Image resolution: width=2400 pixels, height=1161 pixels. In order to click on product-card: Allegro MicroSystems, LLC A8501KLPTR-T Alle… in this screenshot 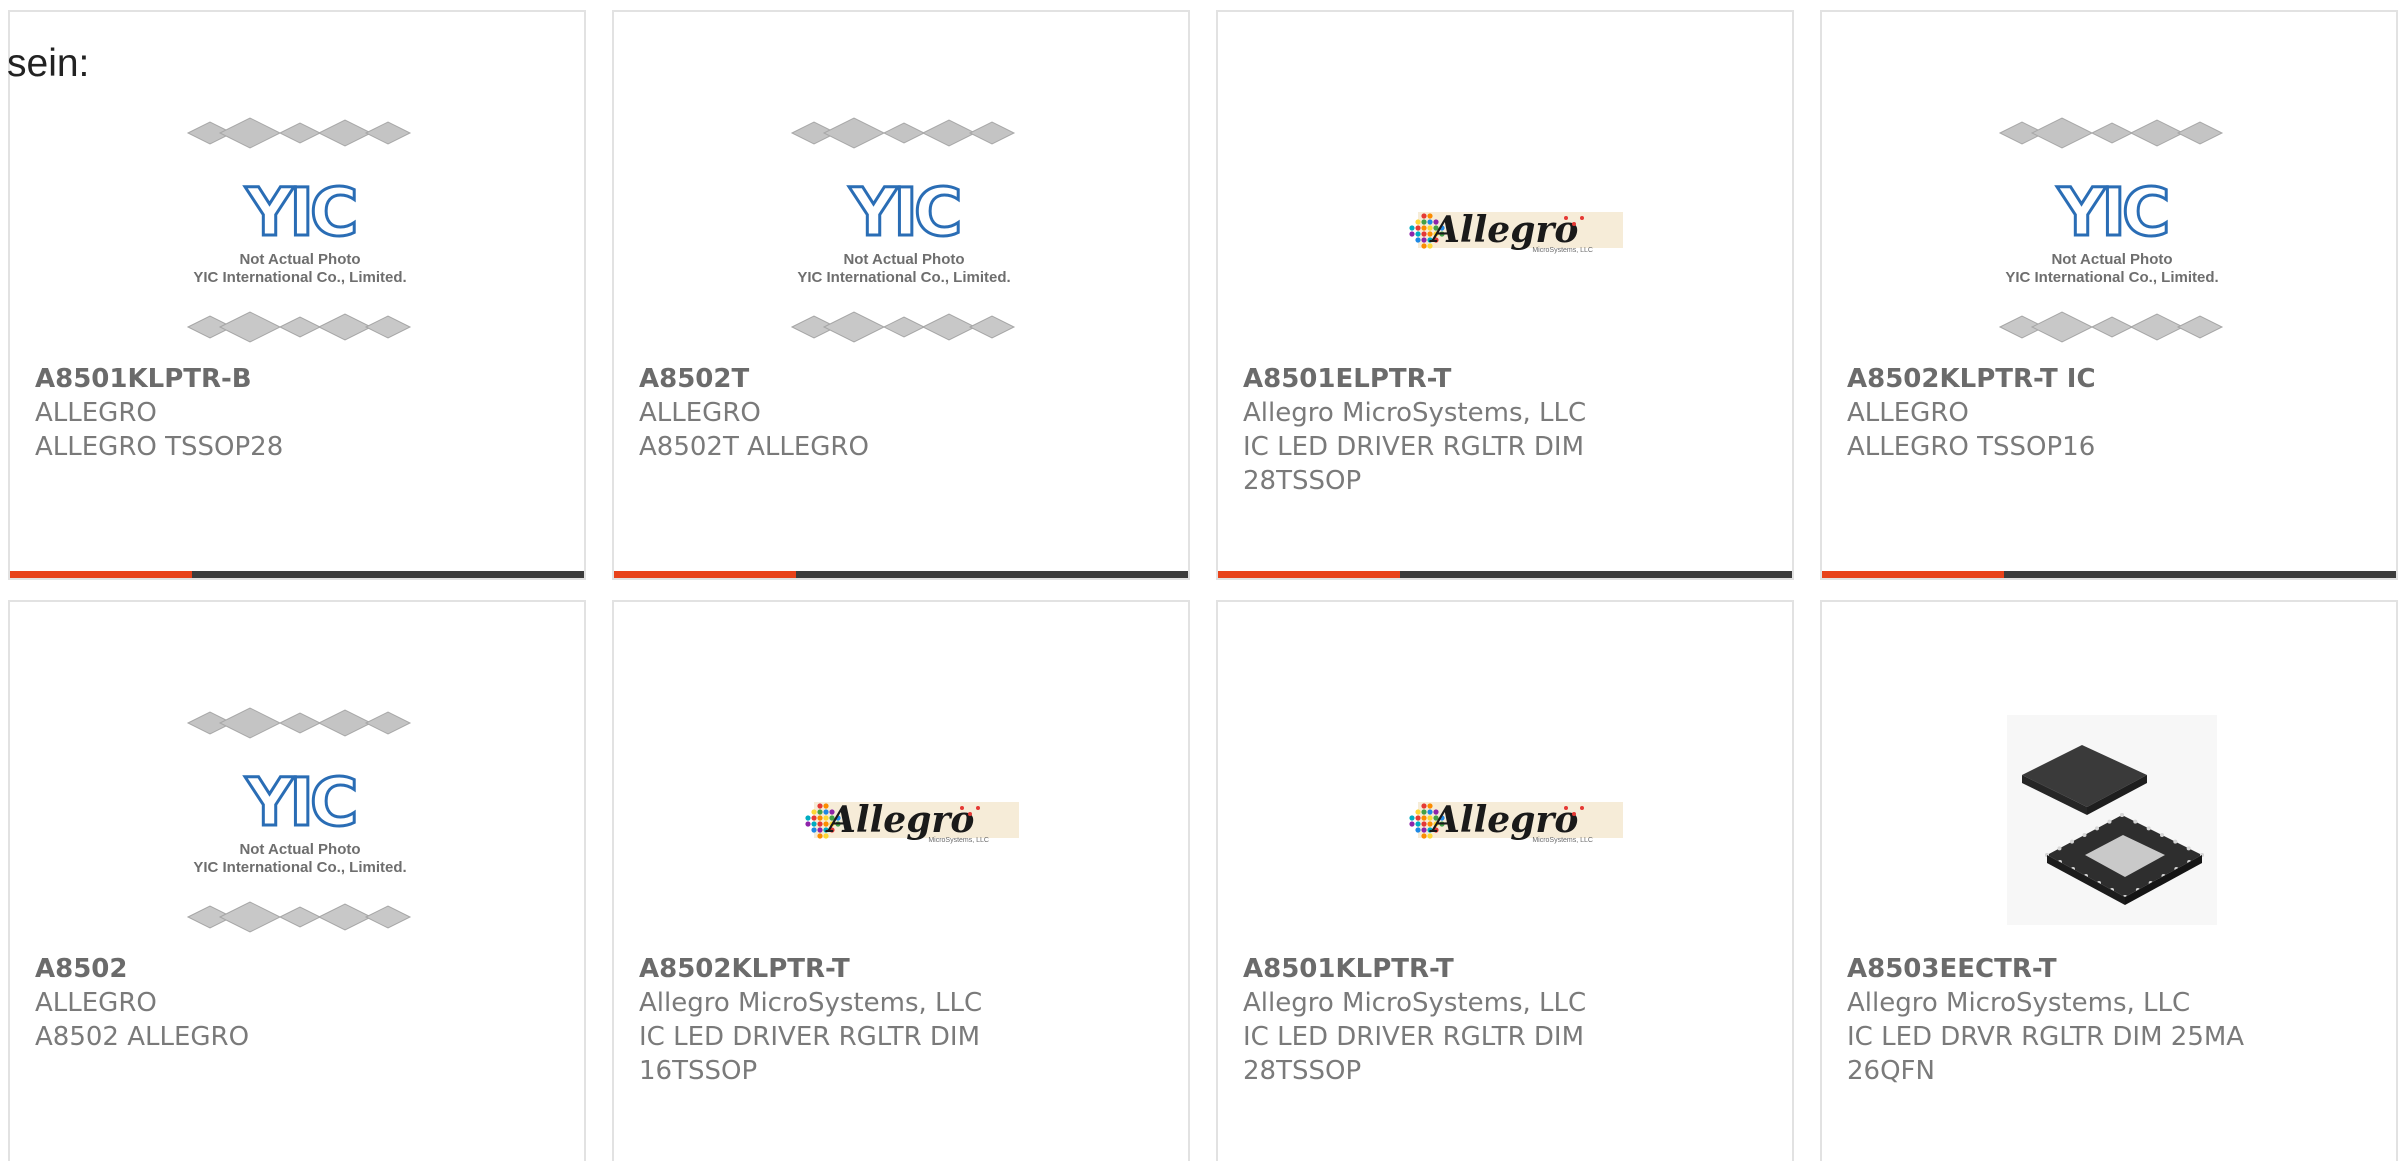, I will do `click(1505, 880)`.